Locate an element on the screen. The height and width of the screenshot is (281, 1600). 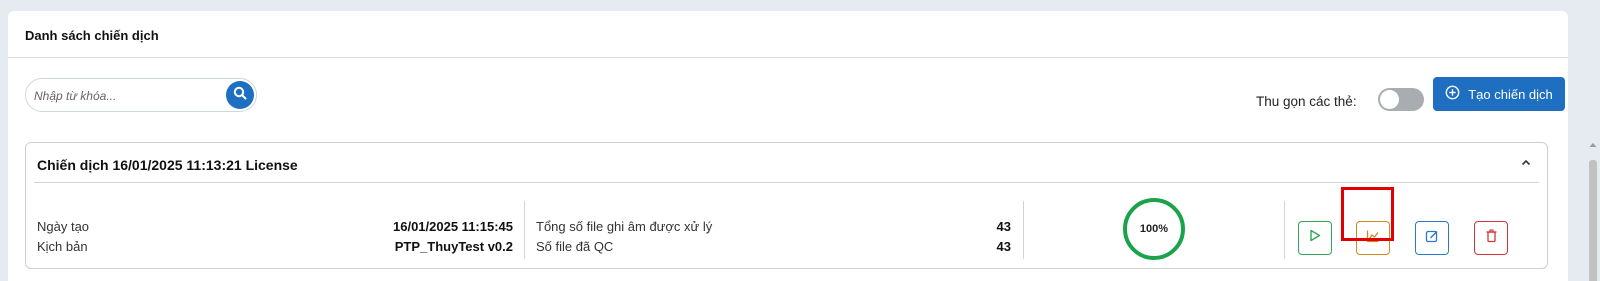
script-label: Kịch bản is located at coordinates (62, 246).